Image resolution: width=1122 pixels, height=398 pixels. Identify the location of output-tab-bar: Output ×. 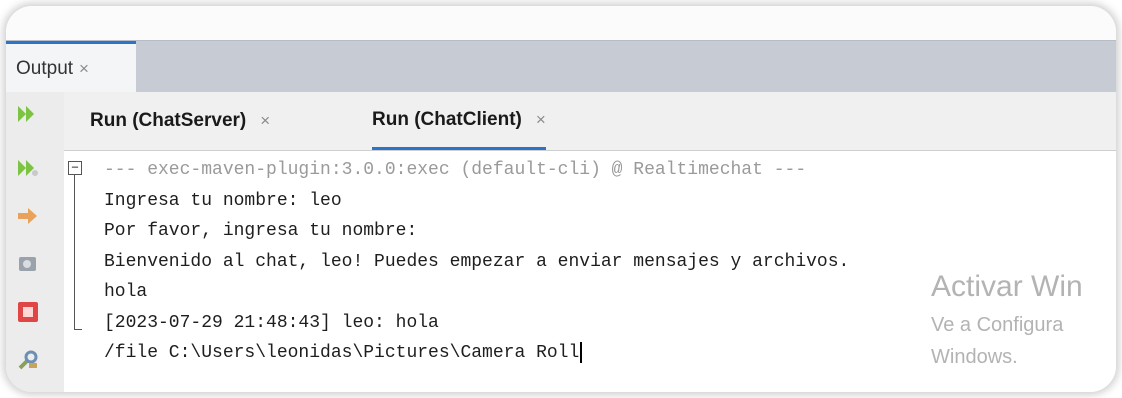
(561, 66).